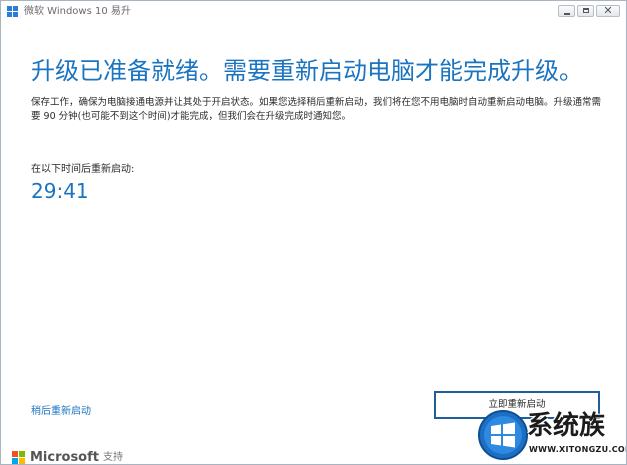 Image resolution: width=627 pixels, height=465 pixels. I want to click on page-title: 升级已准备就绪。需要重新启动电脑才能完成升级。, so click(307, 71).